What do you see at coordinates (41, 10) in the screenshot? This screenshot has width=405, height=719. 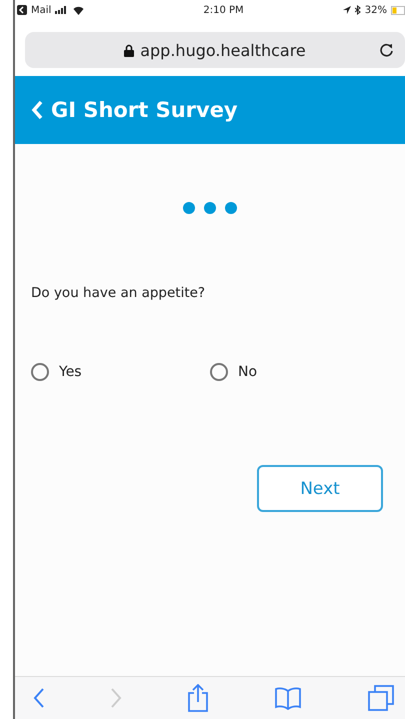 I see `back-app-label: Mail` at bounding box center [41, 10].